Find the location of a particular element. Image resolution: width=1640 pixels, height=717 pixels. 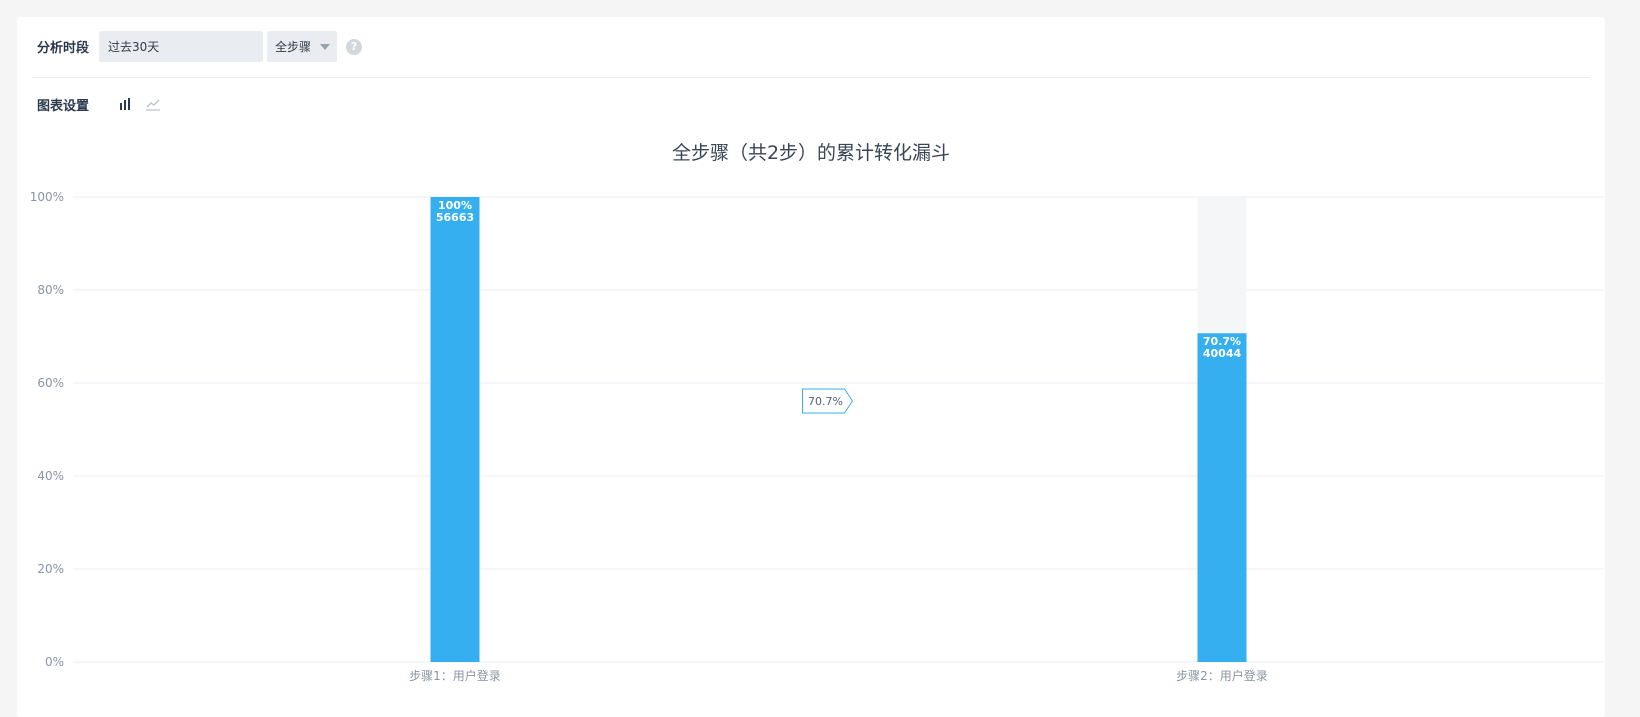

y-tick-label: 0% is located at coordinates (54, 662).